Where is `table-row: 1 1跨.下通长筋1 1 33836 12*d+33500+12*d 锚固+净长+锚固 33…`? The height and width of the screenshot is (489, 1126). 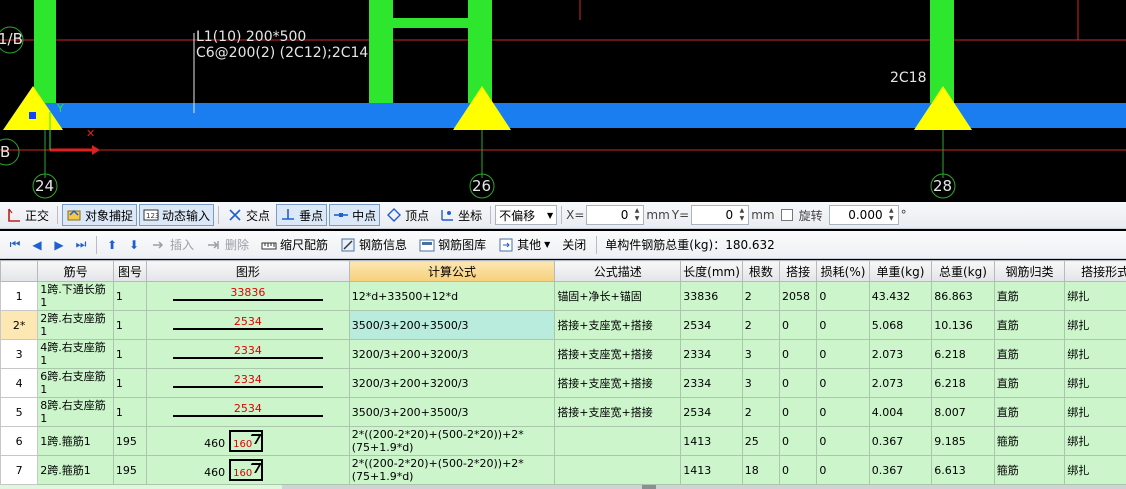 table-row: 1 1跨.下通长筋1 1 33836 12*d+33500+12*d 锚固+净长+锚固 33… is located at coordinates (563, 296).